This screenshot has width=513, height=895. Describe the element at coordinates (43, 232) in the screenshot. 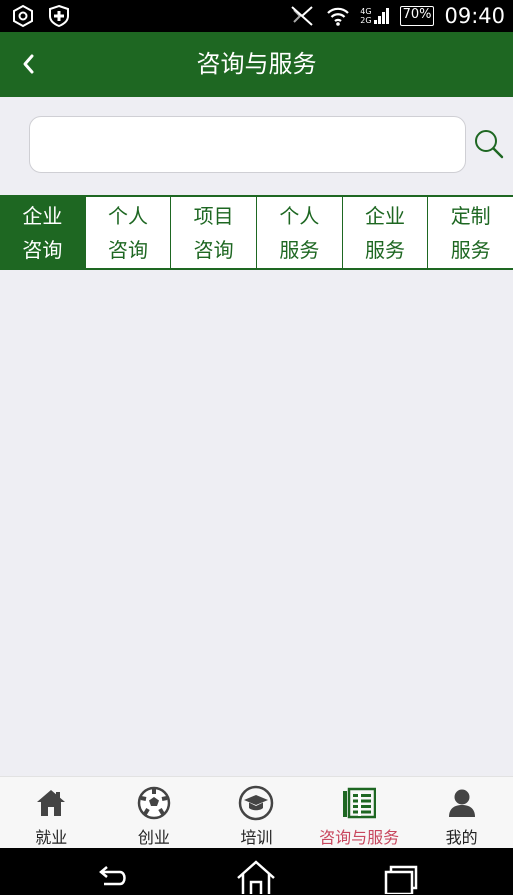

I see `tab-enterprise-consulting: 企业 咨询` at that location.